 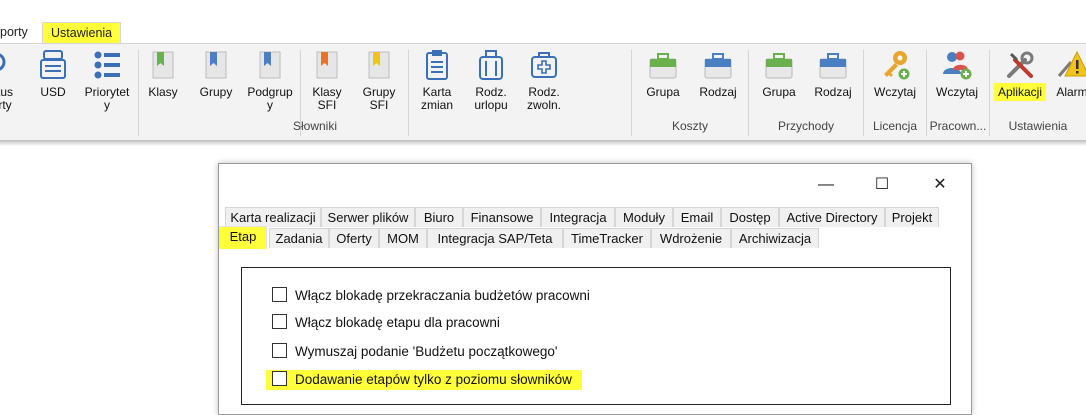 I want to click on koszty-rodzaj-button: Rodzaj, so click(x=718, y=73).